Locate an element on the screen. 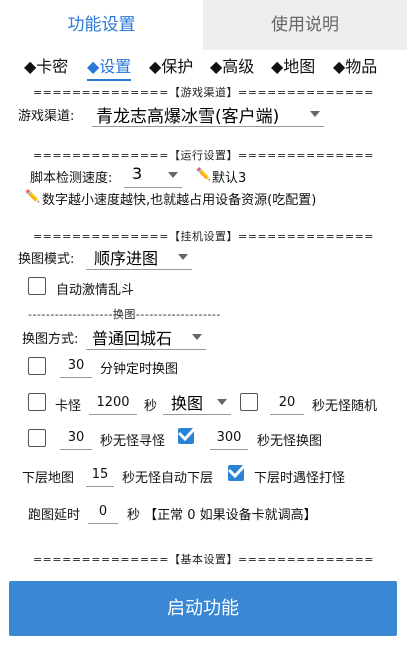  start-button: 启动功能 is located at coordinates (203, 608).